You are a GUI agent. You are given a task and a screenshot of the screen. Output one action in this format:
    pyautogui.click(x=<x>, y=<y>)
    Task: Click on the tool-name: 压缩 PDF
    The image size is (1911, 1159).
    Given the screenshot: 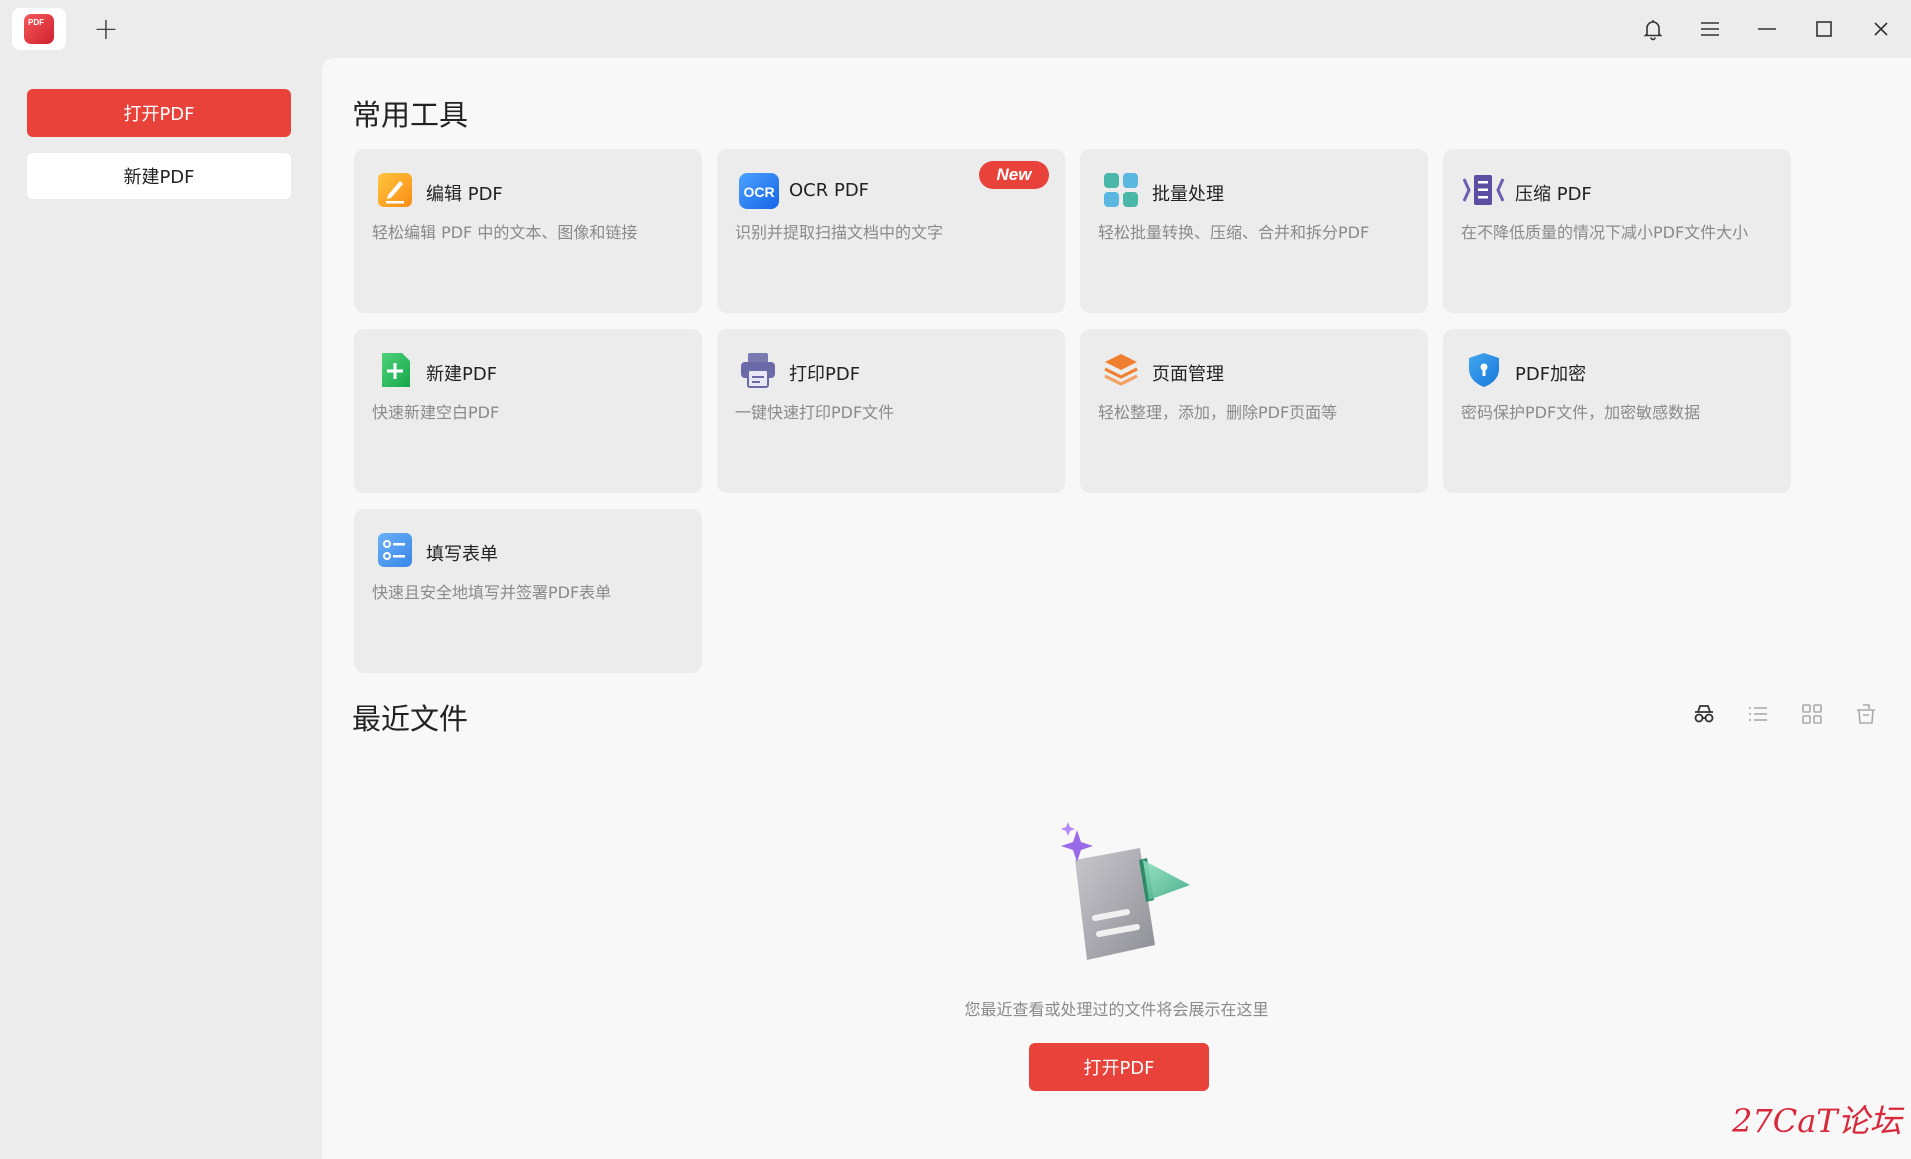 What is the action you would take?
    pyautogui.click(x=1553, y=194)
    